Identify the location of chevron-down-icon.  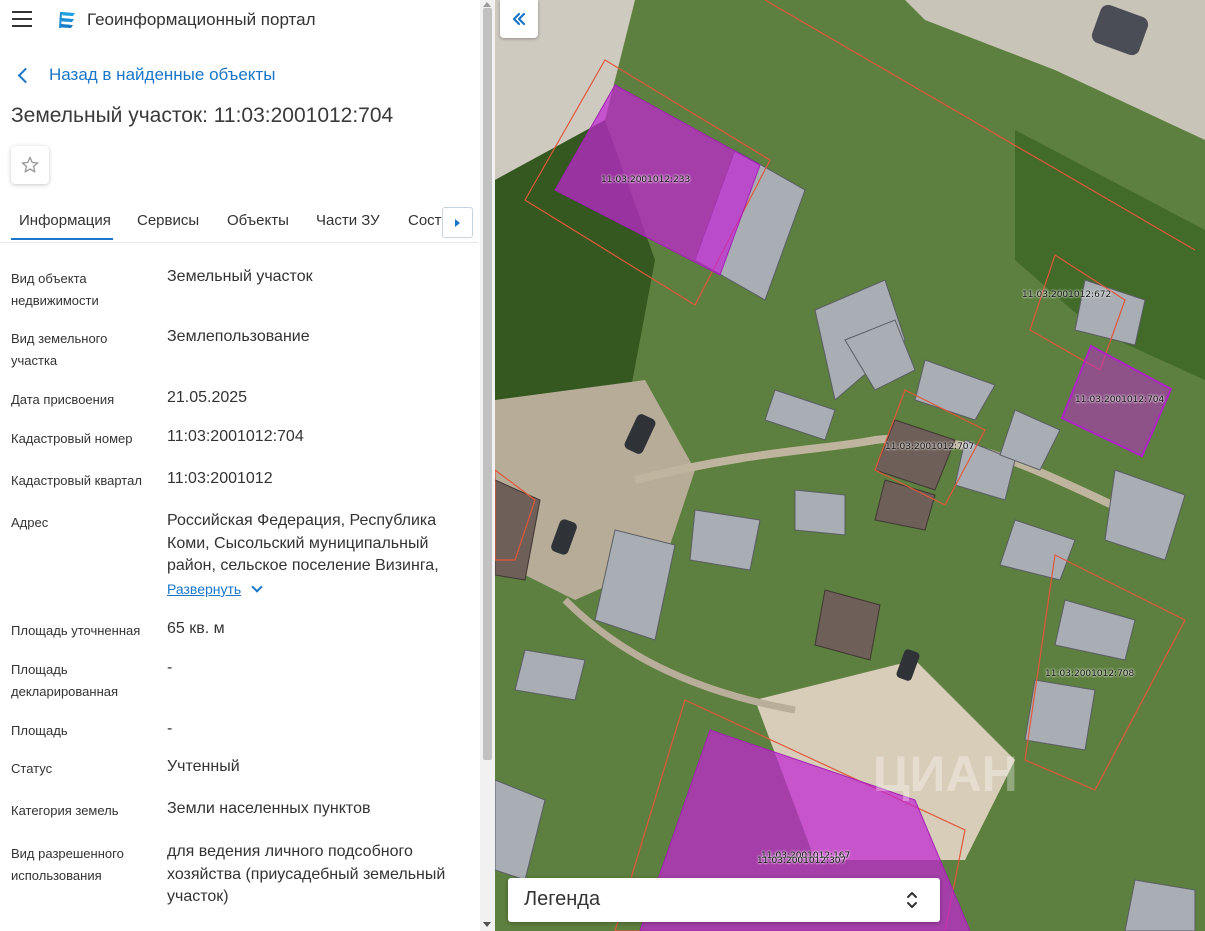
(257, 587).